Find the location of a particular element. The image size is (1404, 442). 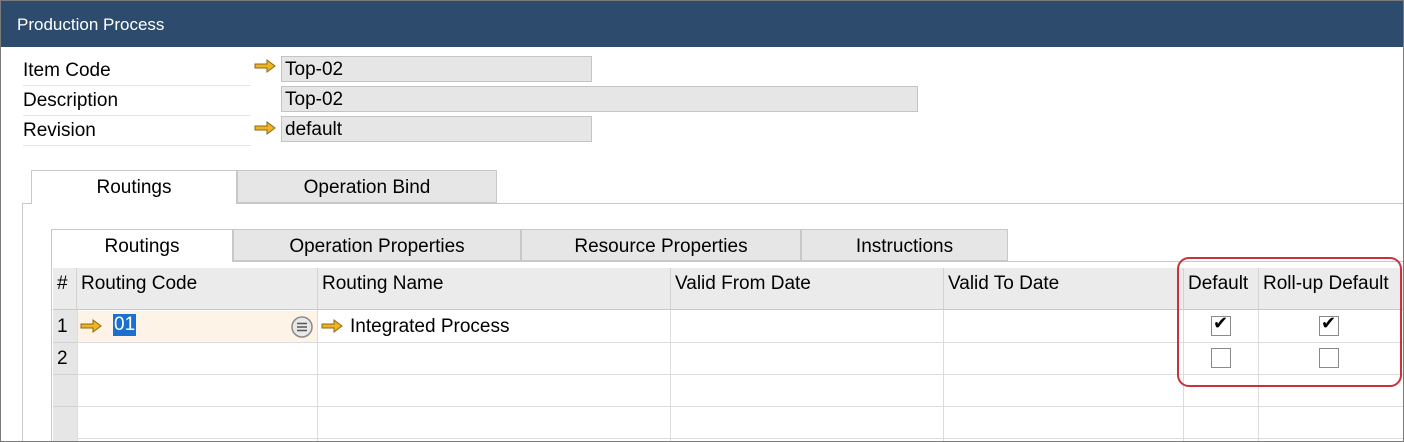

item-code-label: Item Code is located at coordinates (137, 71).